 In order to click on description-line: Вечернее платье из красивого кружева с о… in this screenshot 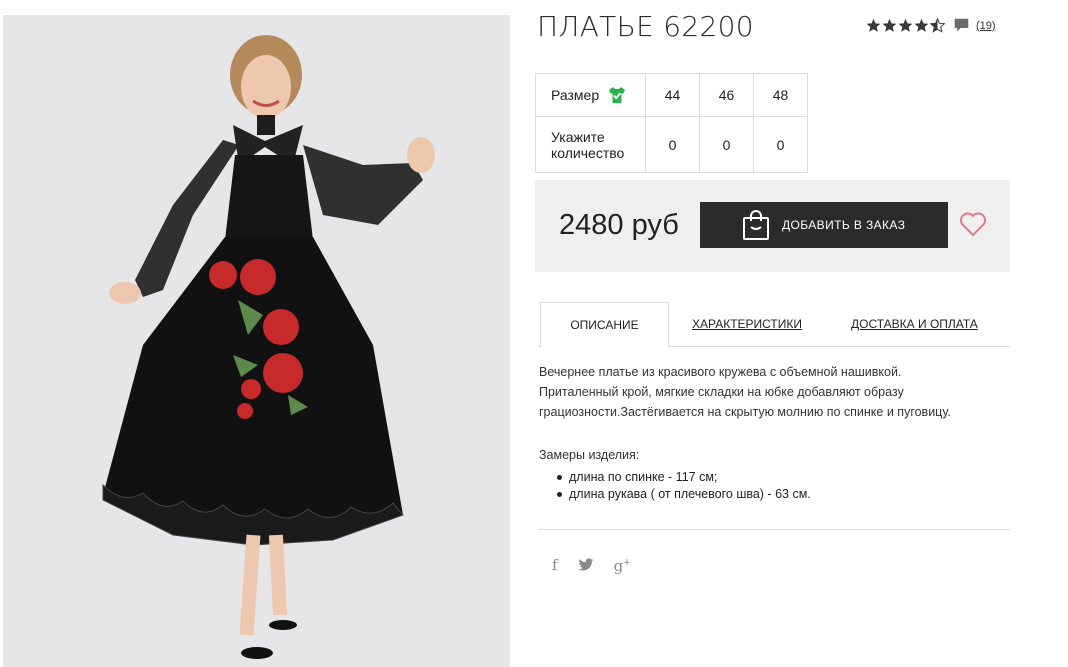, I will do `click(720, 372)`.